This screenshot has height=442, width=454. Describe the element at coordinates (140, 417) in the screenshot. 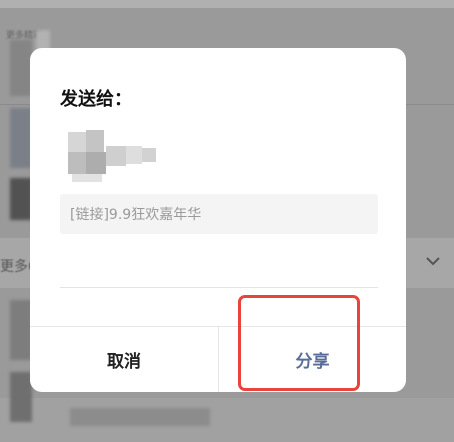

I see `background-text-blur` at that location.